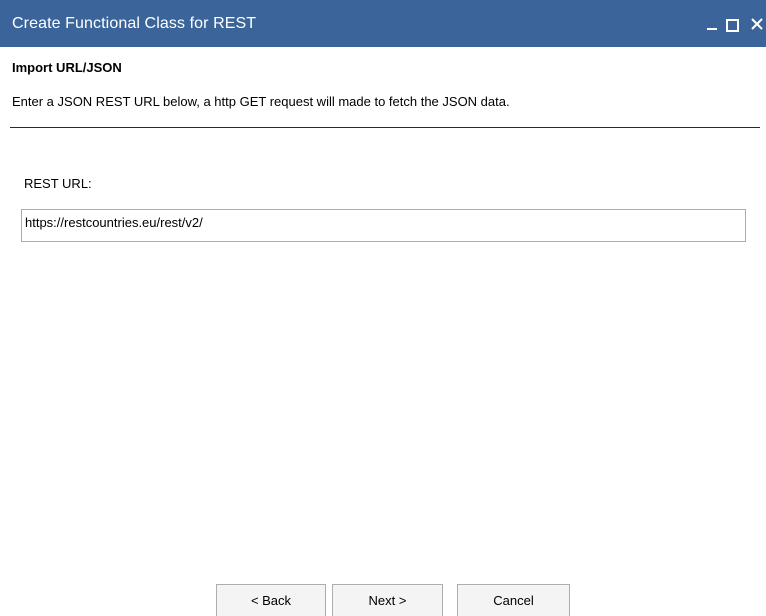 The image size is (766, 616). I want to click on cancel-button: Cancel, so click(513, 600).